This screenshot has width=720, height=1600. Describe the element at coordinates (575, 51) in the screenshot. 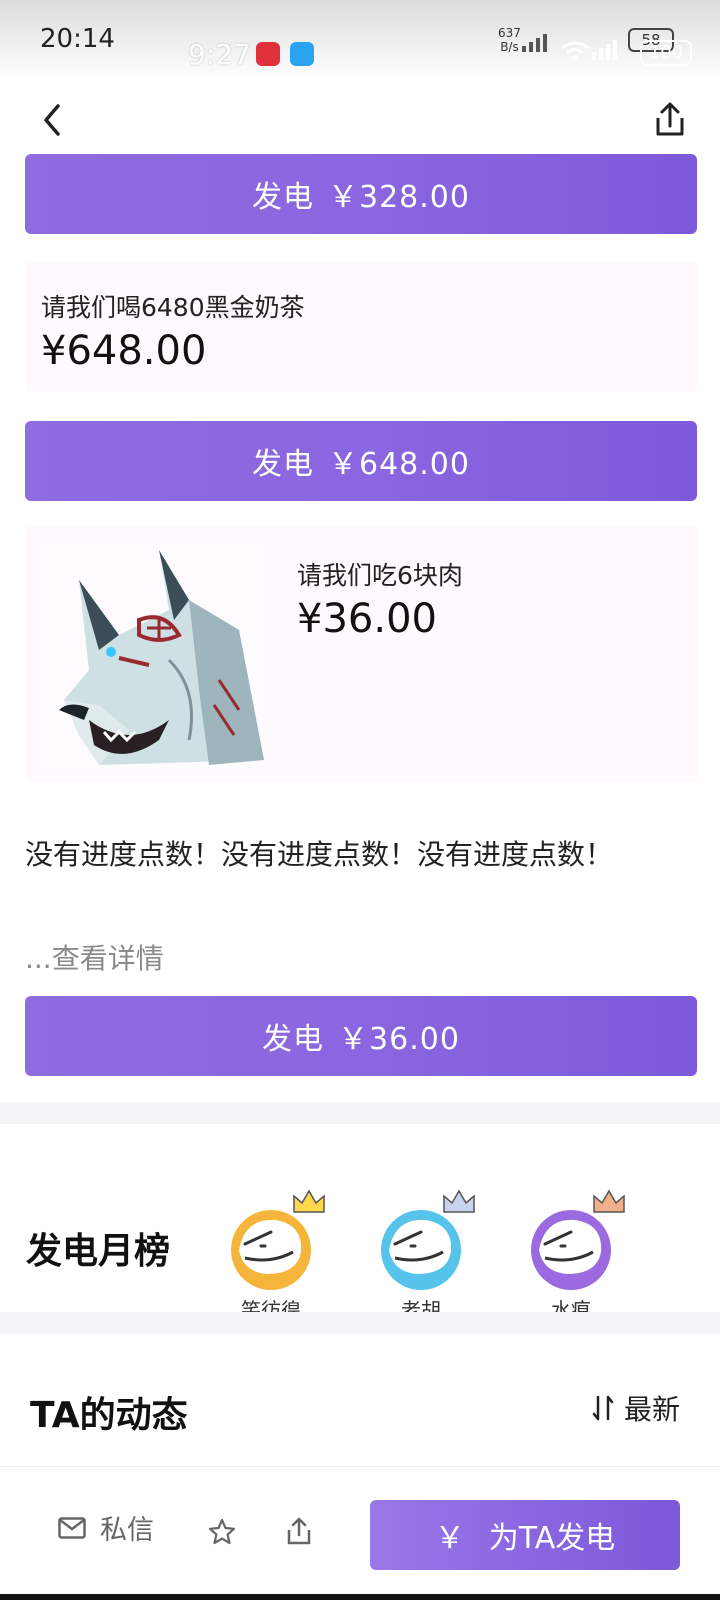

I see `wifi-icon` at that location.